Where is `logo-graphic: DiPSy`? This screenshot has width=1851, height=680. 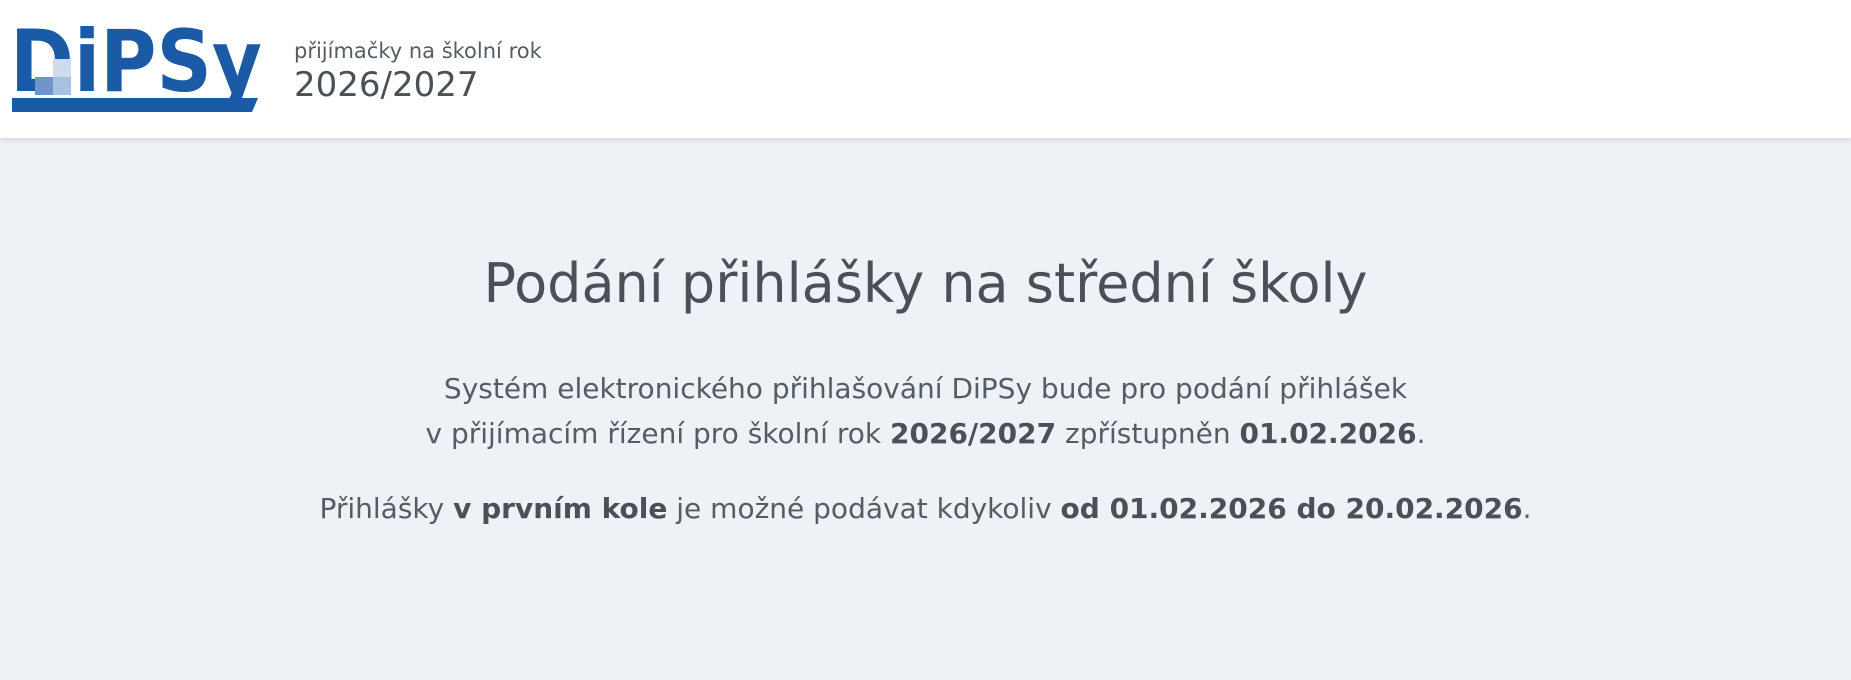
logo-graphic: DiPSy is located at coordinates (137, 66).